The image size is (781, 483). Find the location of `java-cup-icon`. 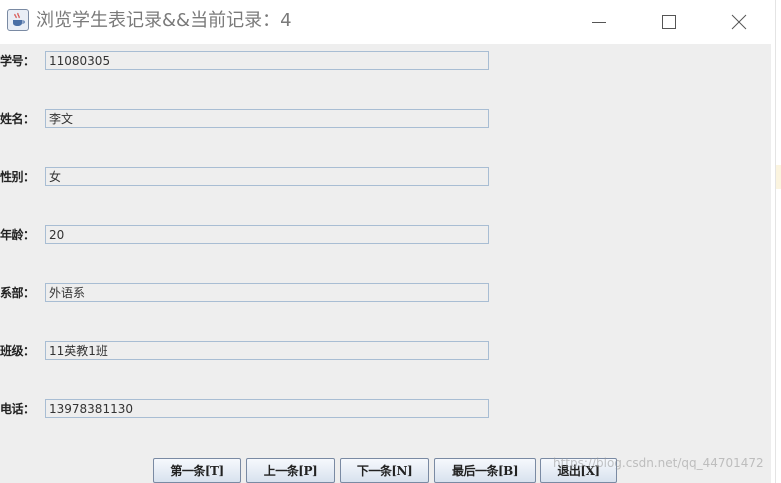

java-cup-icon is located at coordinates (18, 20).